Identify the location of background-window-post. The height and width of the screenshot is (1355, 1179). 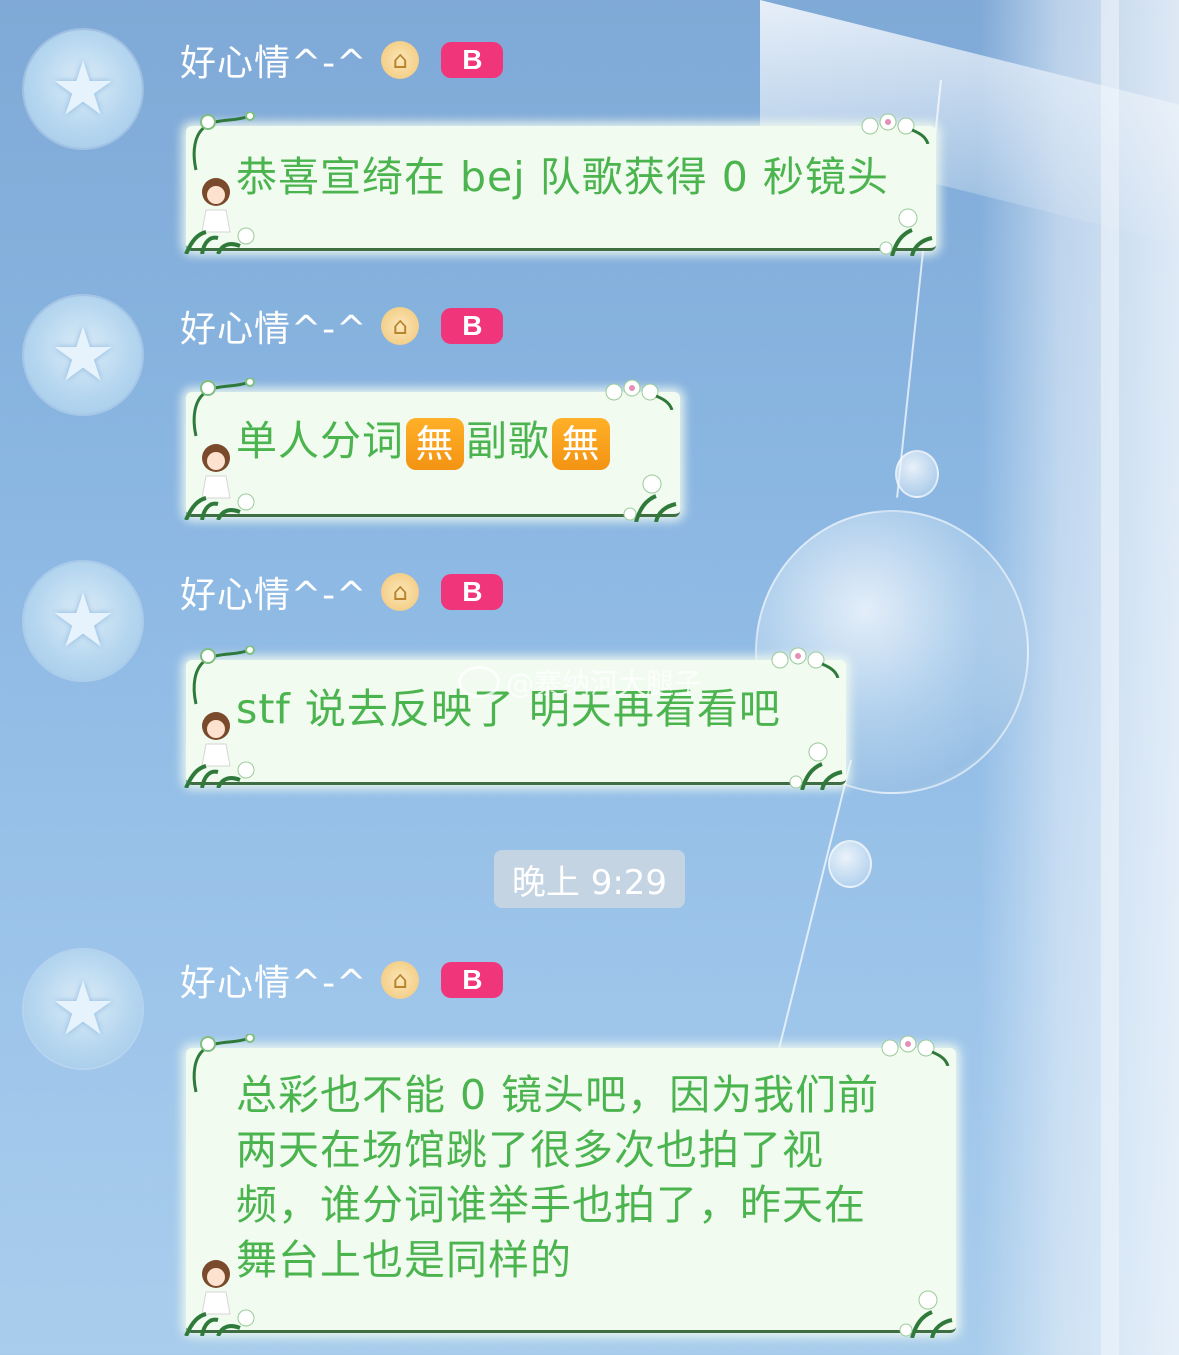
(1110, 677).